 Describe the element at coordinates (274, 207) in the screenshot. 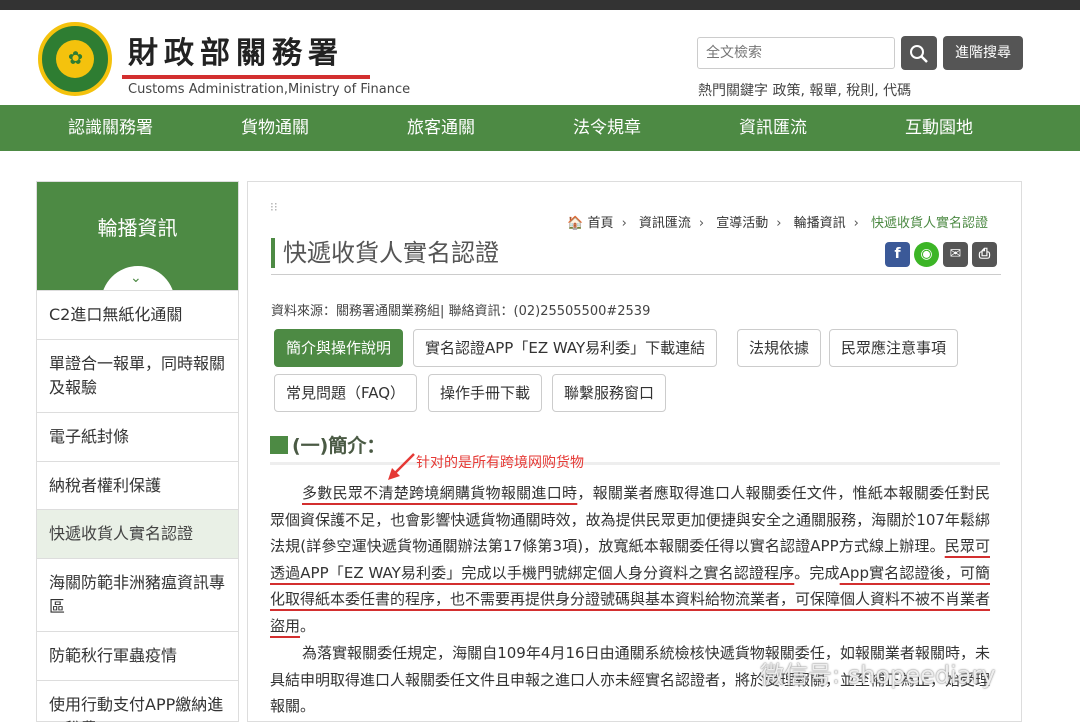

I see `accesskey-marker: ⁝⁝` at that location.